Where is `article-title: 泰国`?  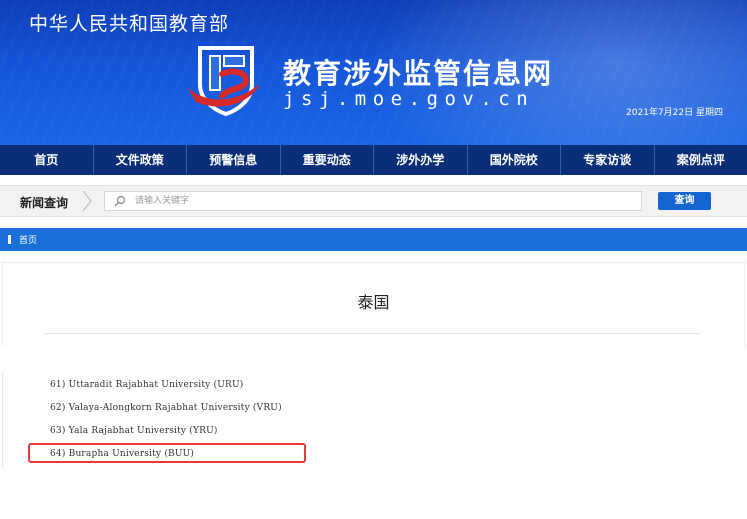 article-title: 泰国 is located at coordinates (373, 302).